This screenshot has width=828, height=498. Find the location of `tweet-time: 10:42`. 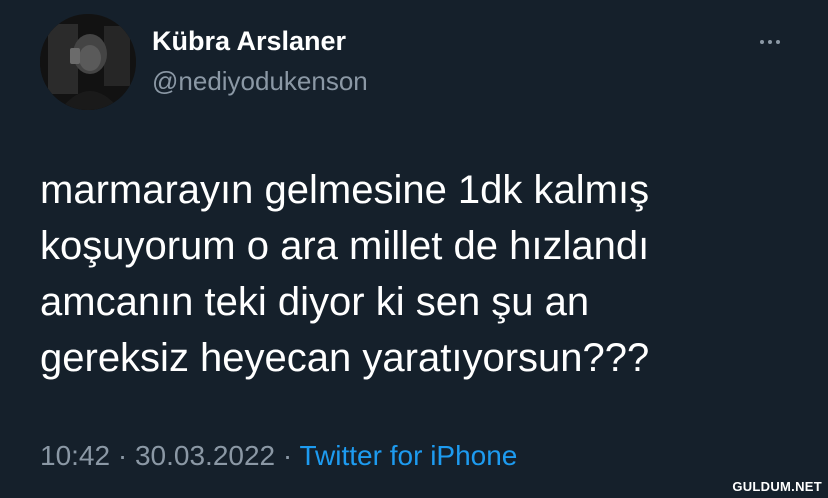

tweet-time: 10:42 is located at coordinates (75, 455).